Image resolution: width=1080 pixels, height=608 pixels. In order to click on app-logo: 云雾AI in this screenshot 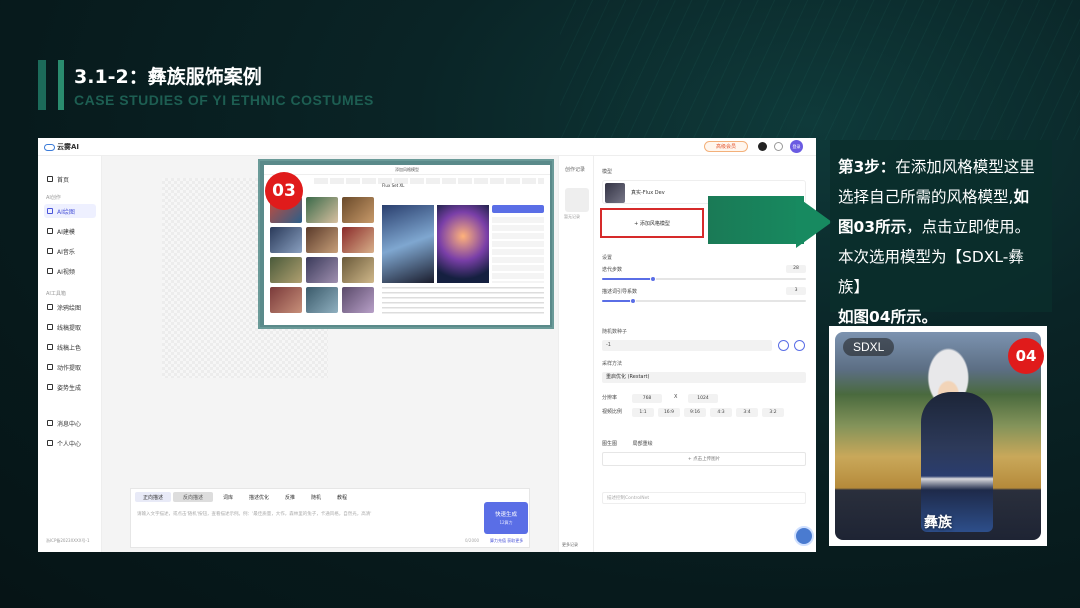, I will do `click(61, 147)`.